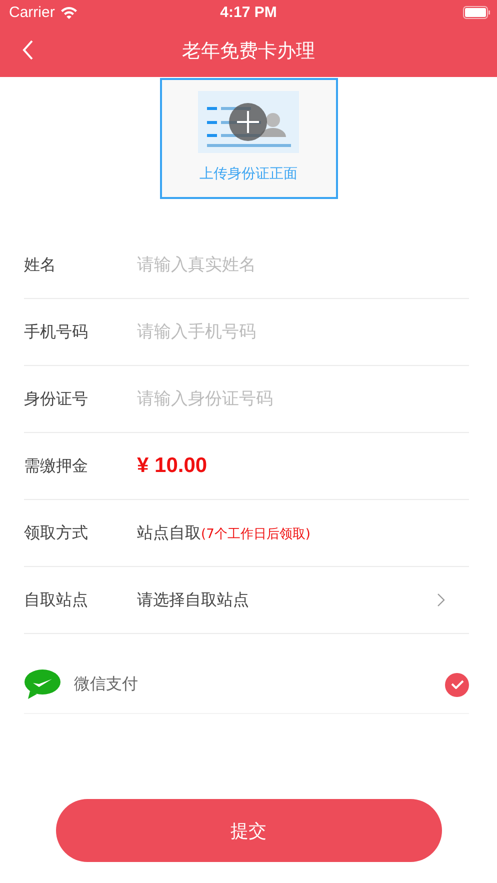  What do you see at coordinates (56, 600) in the screenshot?
I see `field-label: 自取站点` at bounding box center [56, 600].